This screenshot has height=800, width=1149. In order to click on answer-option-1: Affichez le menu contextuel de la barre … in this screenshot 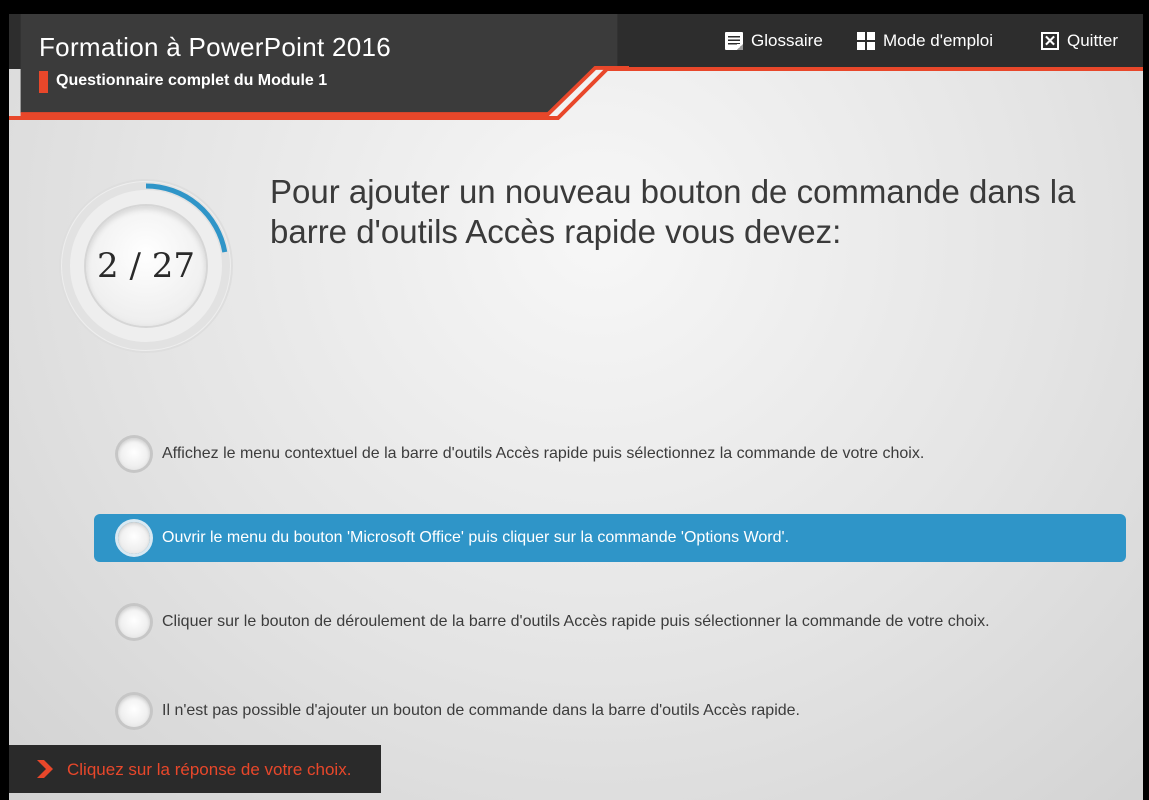, I will do `click(610, 454)`.